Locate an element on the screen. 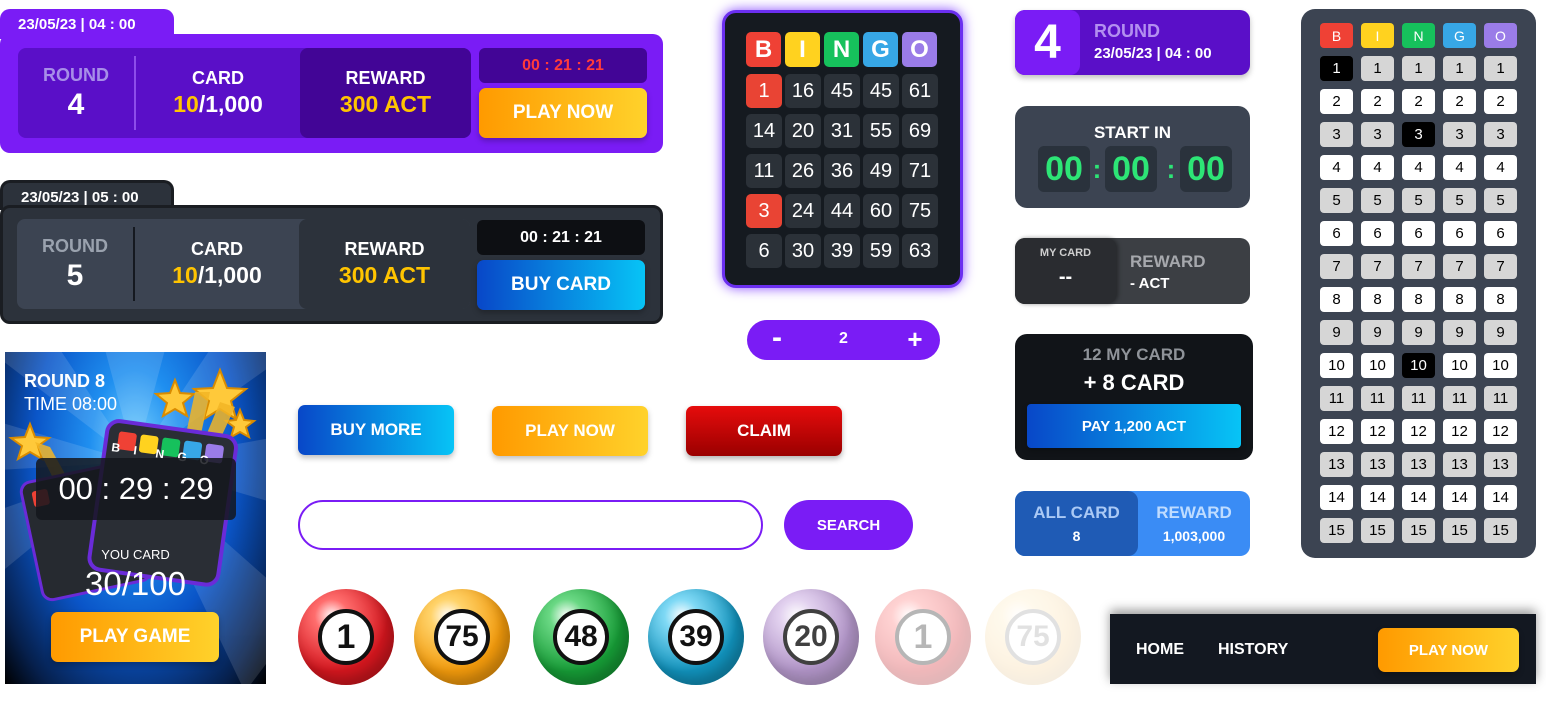 The image size is (1546, 705). bingo-cell: 63 is located at coordinates (920, 251).